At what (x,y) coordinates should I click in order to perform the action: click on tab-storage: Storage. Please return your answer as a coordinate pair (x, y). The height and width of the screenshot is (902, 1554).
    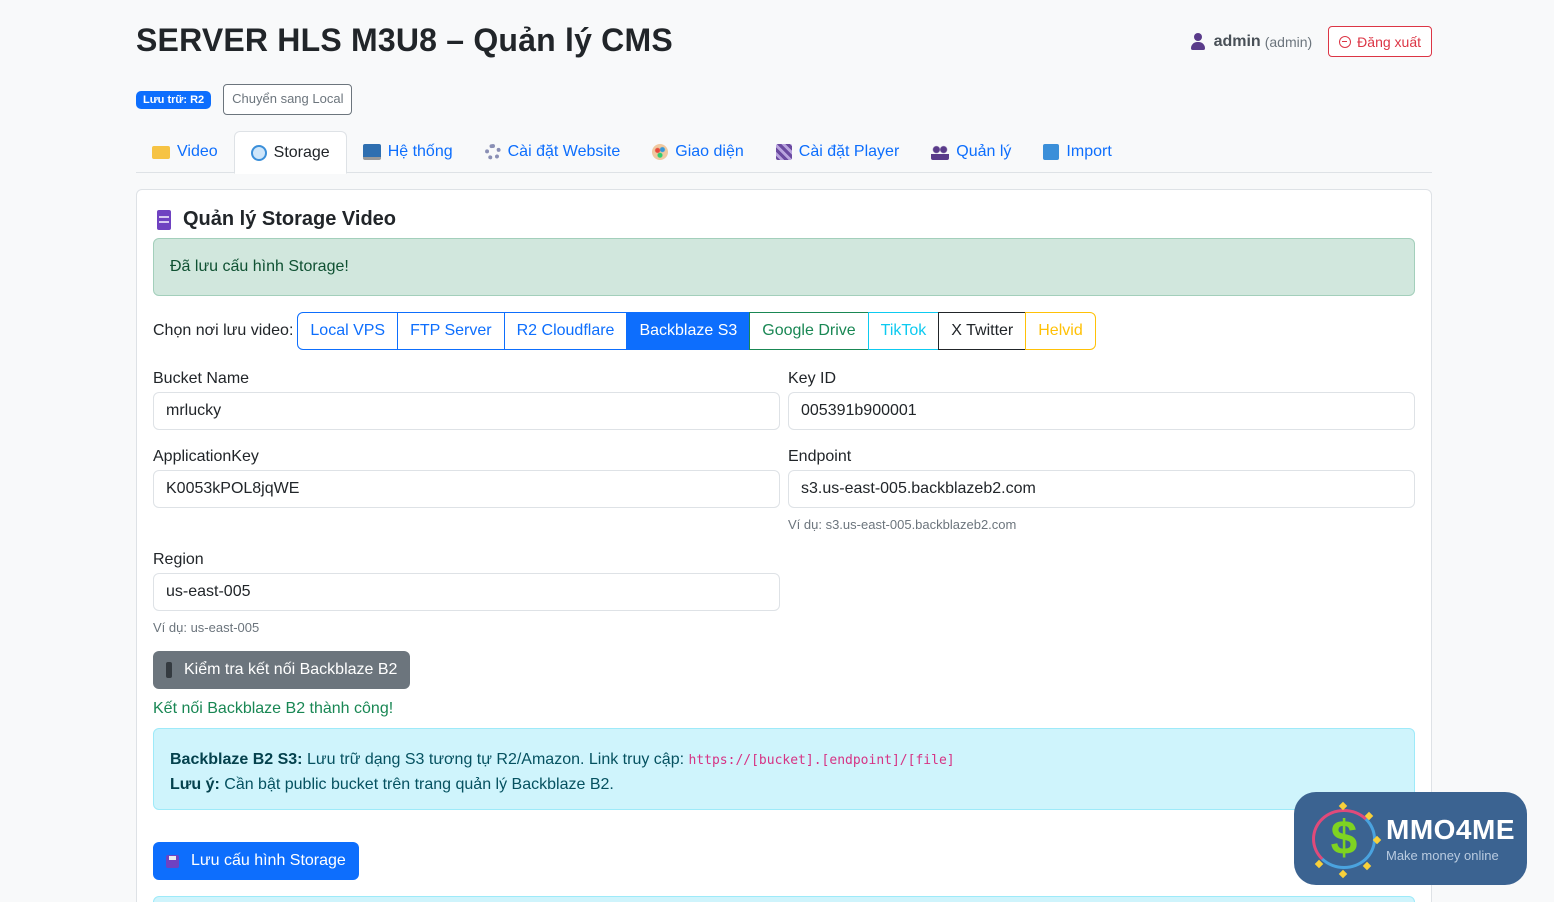
    Looking at the image, I should click on (290, 152).